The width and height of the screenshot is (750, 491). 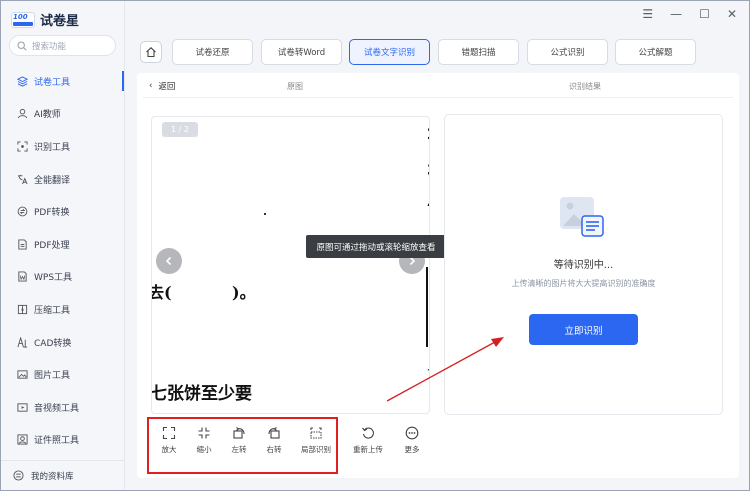 What do you see at coordinates (412, 433) in the screenshot?
I see `more-icon` at bounding box center [412, 433].